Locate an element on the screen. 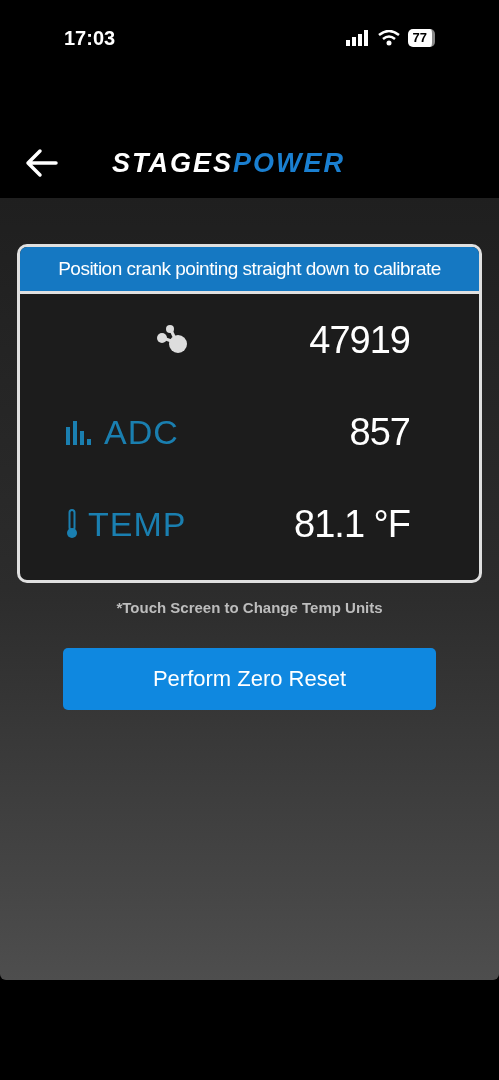 The image size is (499, 1080). wifi-icon is located at coordinates (388, 38).